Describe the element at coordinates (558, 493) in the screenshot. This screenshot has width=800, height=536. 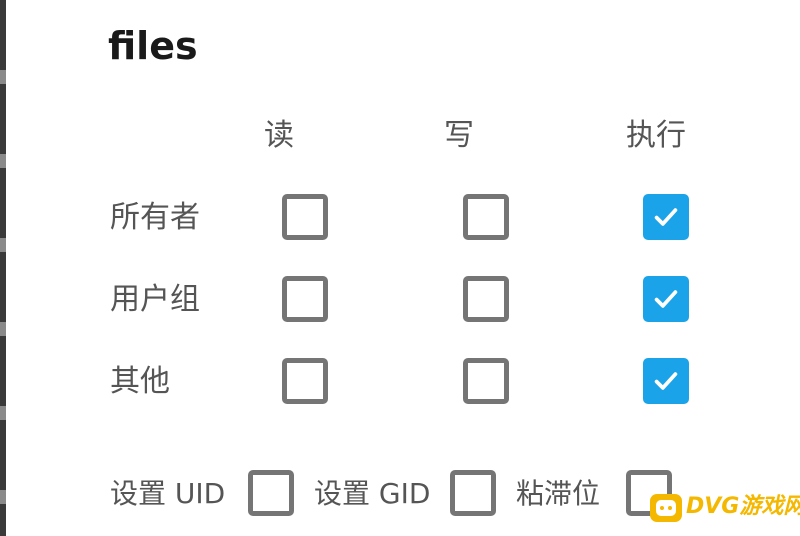
I see `sticky-bit-label: 粘滞位` at that location.